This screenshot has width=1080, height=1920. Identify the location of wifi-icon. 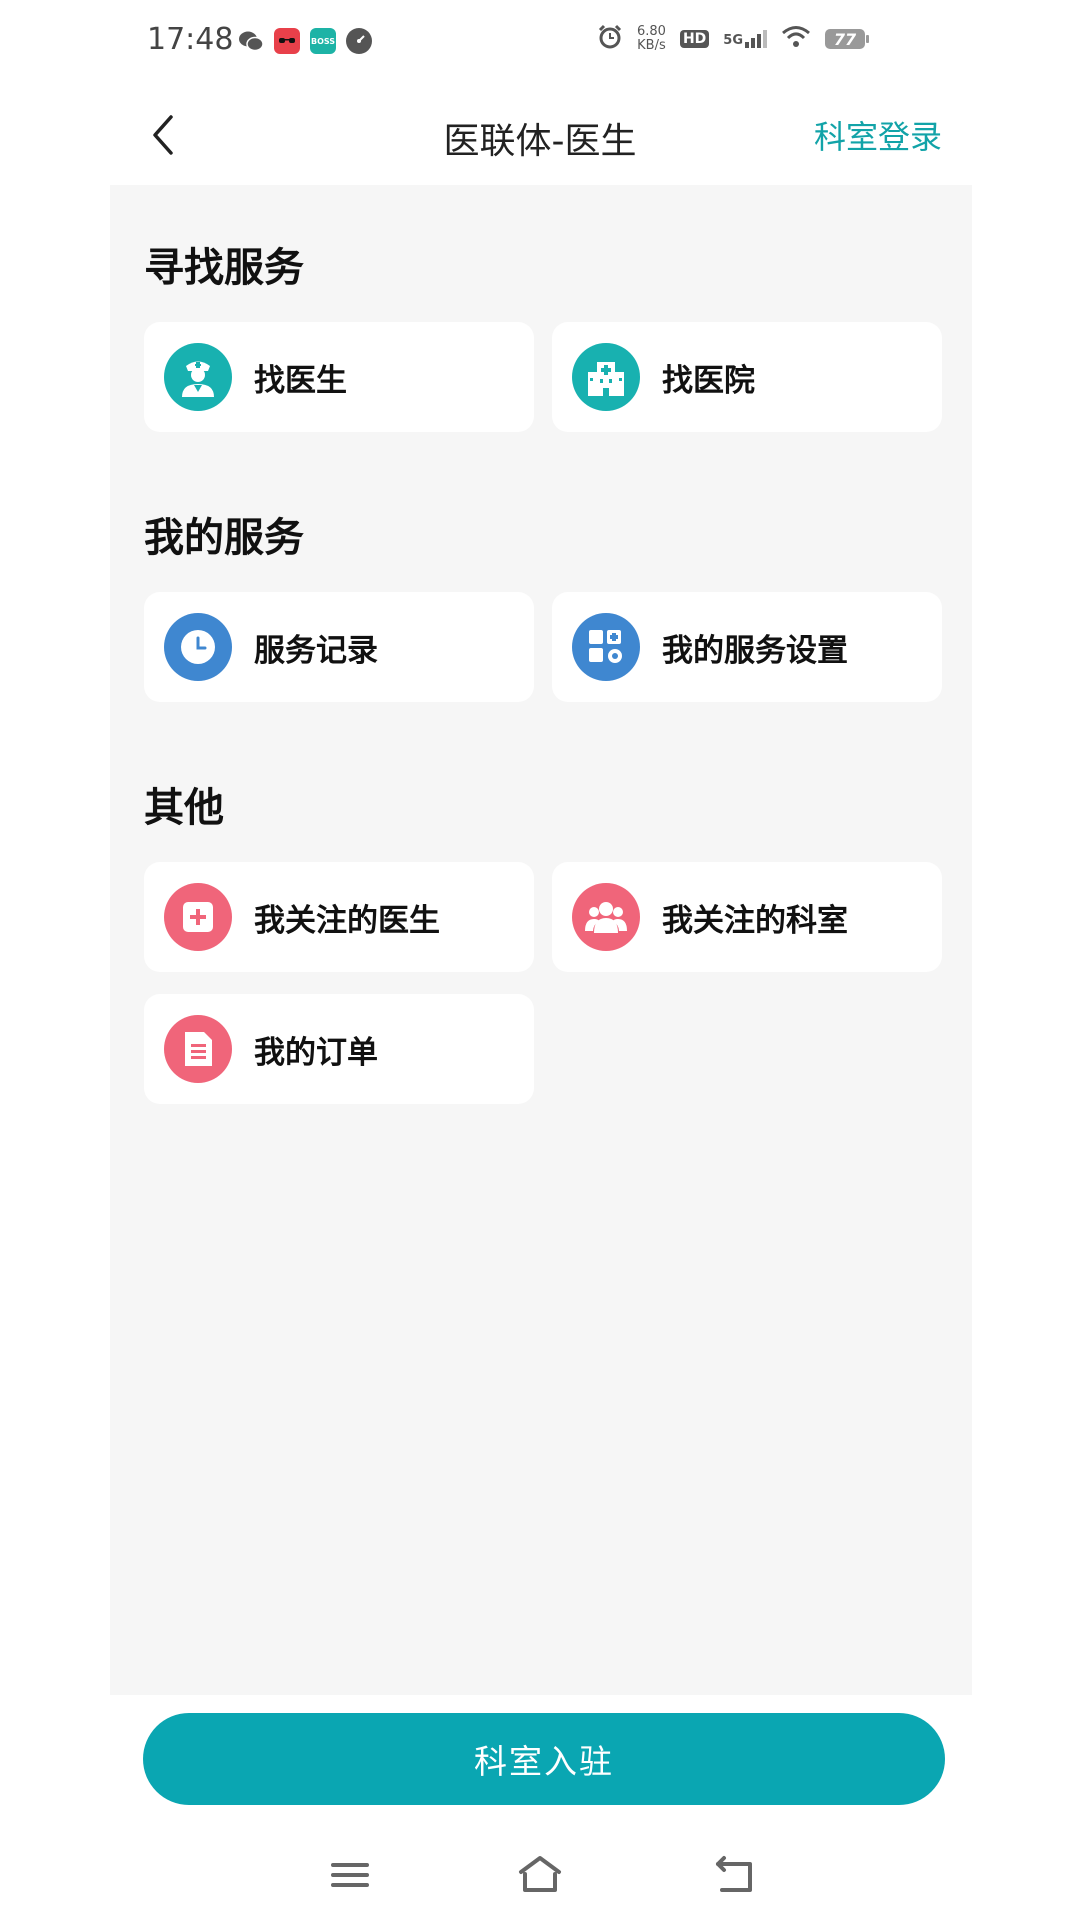
(796, 39).